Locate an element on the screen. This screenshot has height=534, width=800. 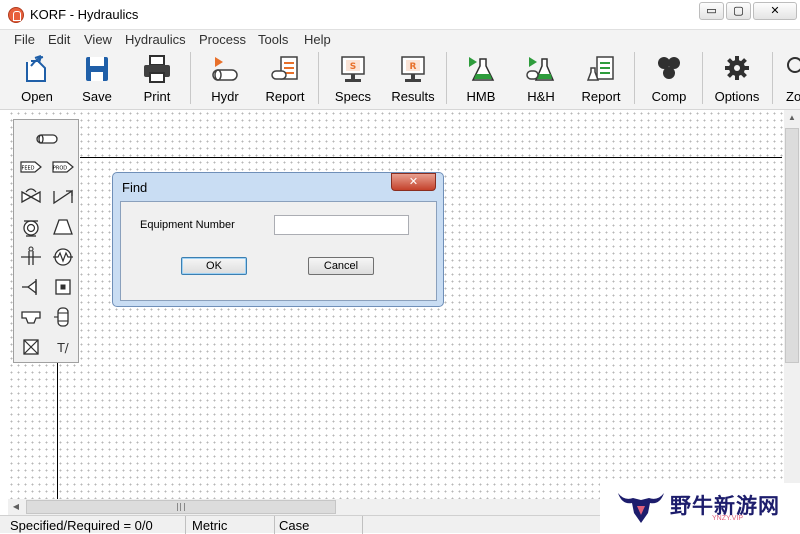
results-badge: R is located at coordinates (413, 67).